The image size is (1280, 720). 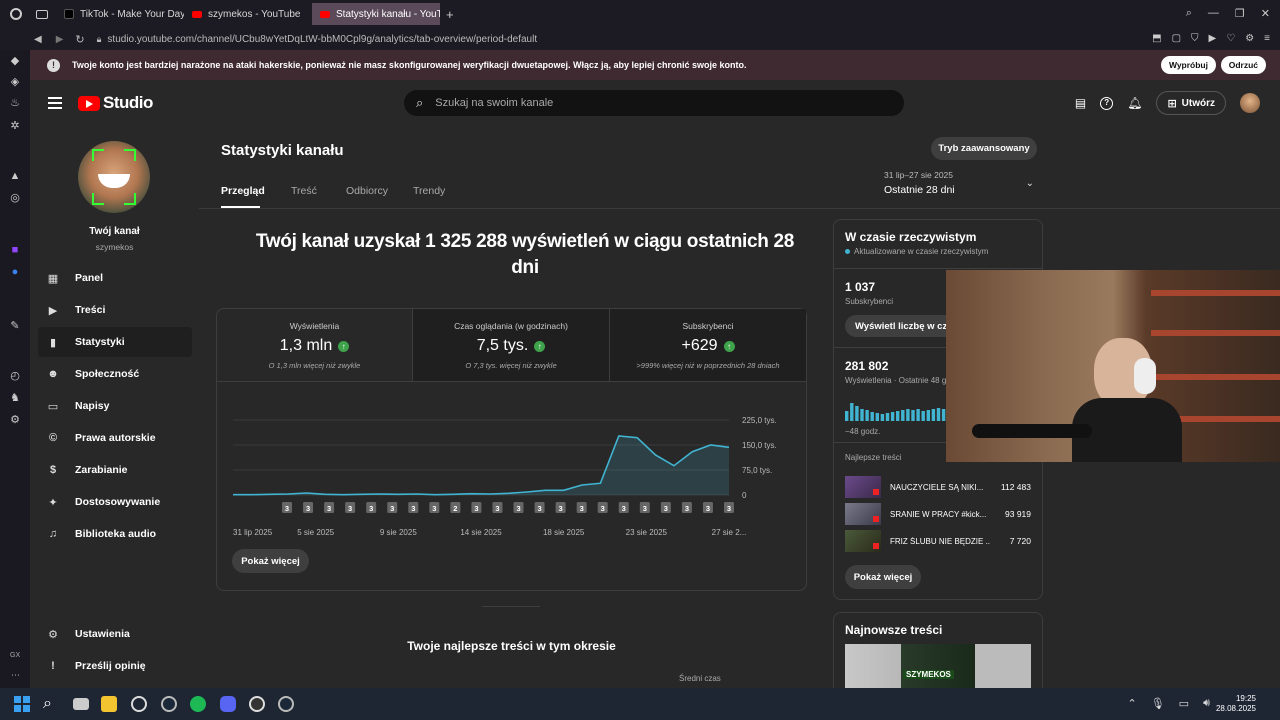 I want to click on reload-icon: ↻, so click(x=79, y=39).